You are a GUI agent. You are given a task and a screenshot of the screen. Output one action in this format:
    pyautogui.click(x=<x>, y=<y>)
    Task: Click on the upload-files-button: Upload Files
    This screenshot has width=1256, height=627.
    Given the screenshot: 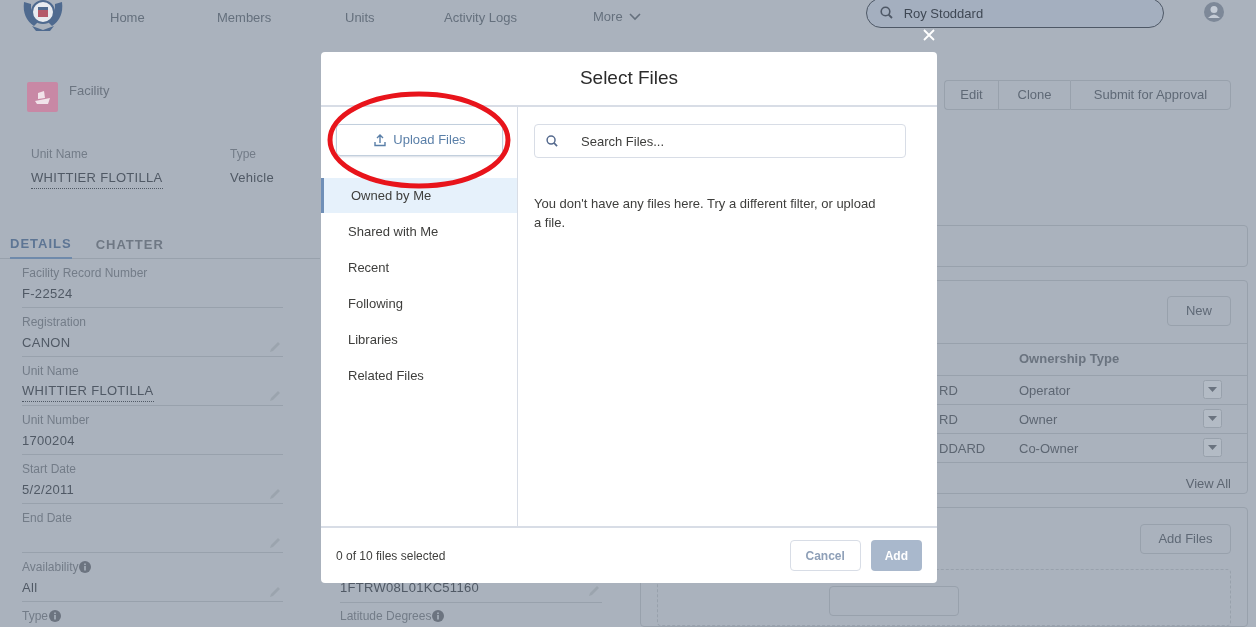 What is the action you would take?
    pyautogui.click(x=419, y=140)
    